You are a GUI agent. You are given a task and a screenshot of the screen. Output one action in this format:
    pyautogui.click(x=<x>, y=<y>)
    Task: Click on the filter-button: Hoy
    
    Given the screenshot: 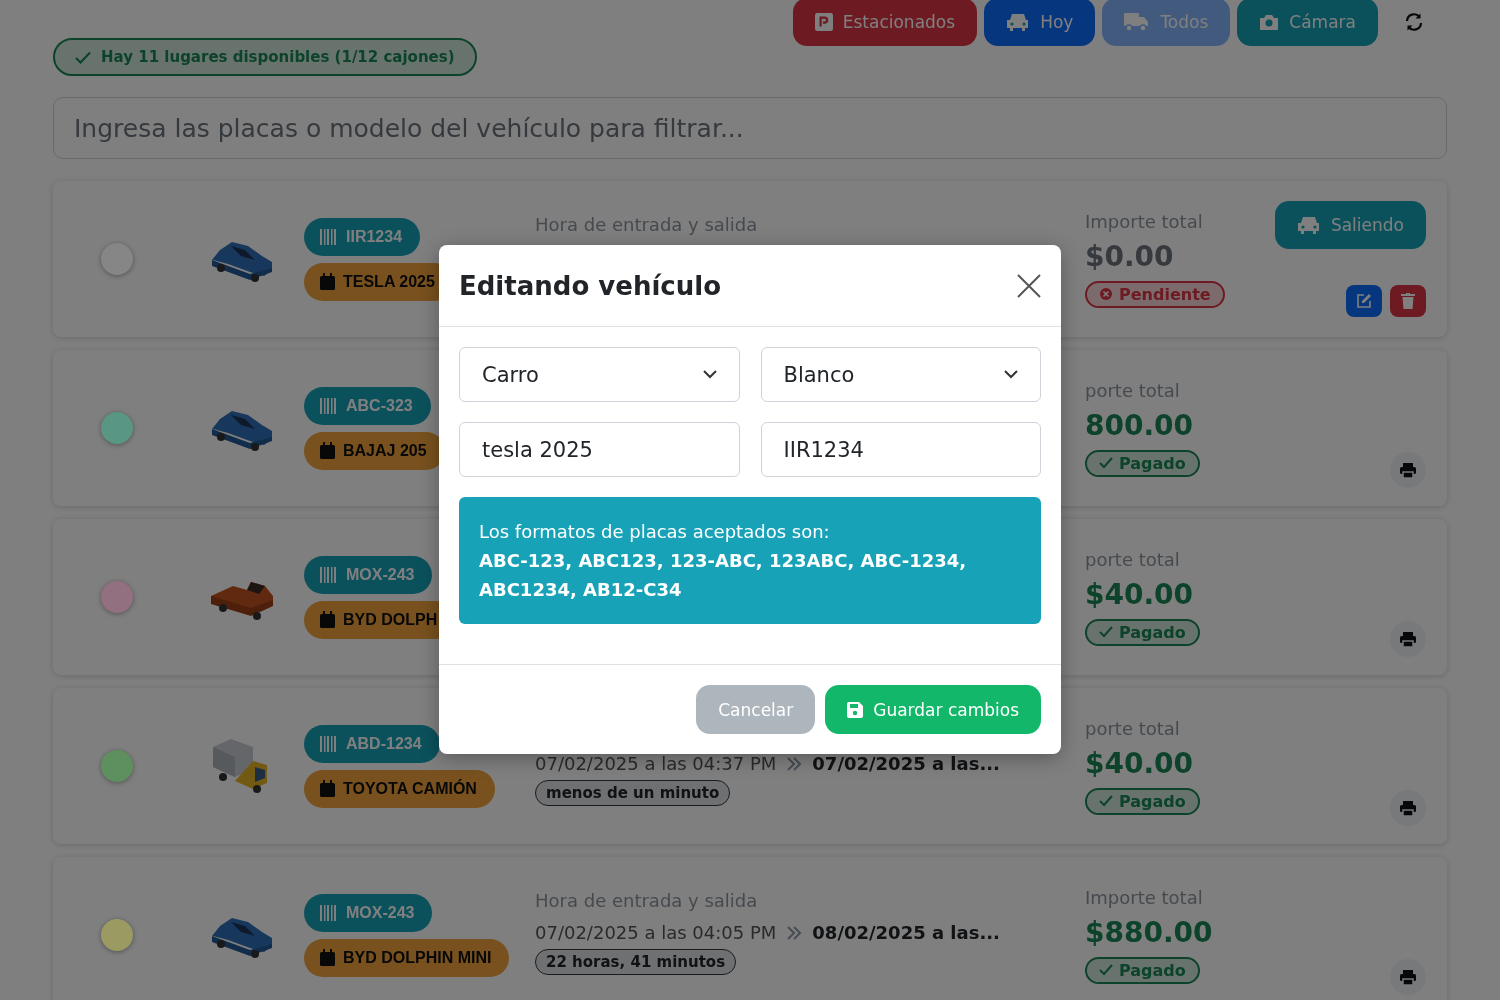 What is the action you would take?
    pyautogui.click(x=1040, y=23)
    